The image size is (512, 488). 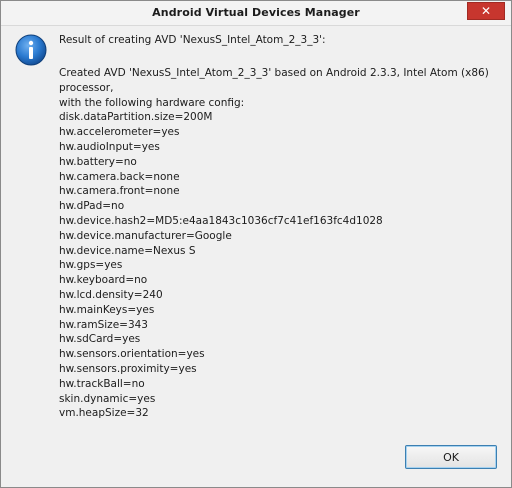 I want to click on message-line: hw.accelerometer=yes, so click(x=119, y=132).